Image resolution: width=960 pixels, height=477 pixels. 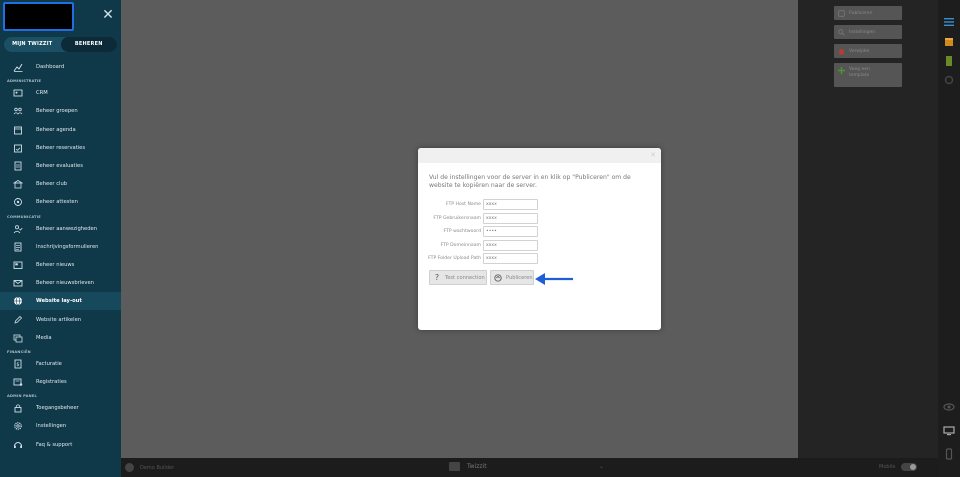 What do you see at coordinates (465, 277) in the screenshot?
I see `test-connection-label: Test connection` at bounding box center [465, 277].